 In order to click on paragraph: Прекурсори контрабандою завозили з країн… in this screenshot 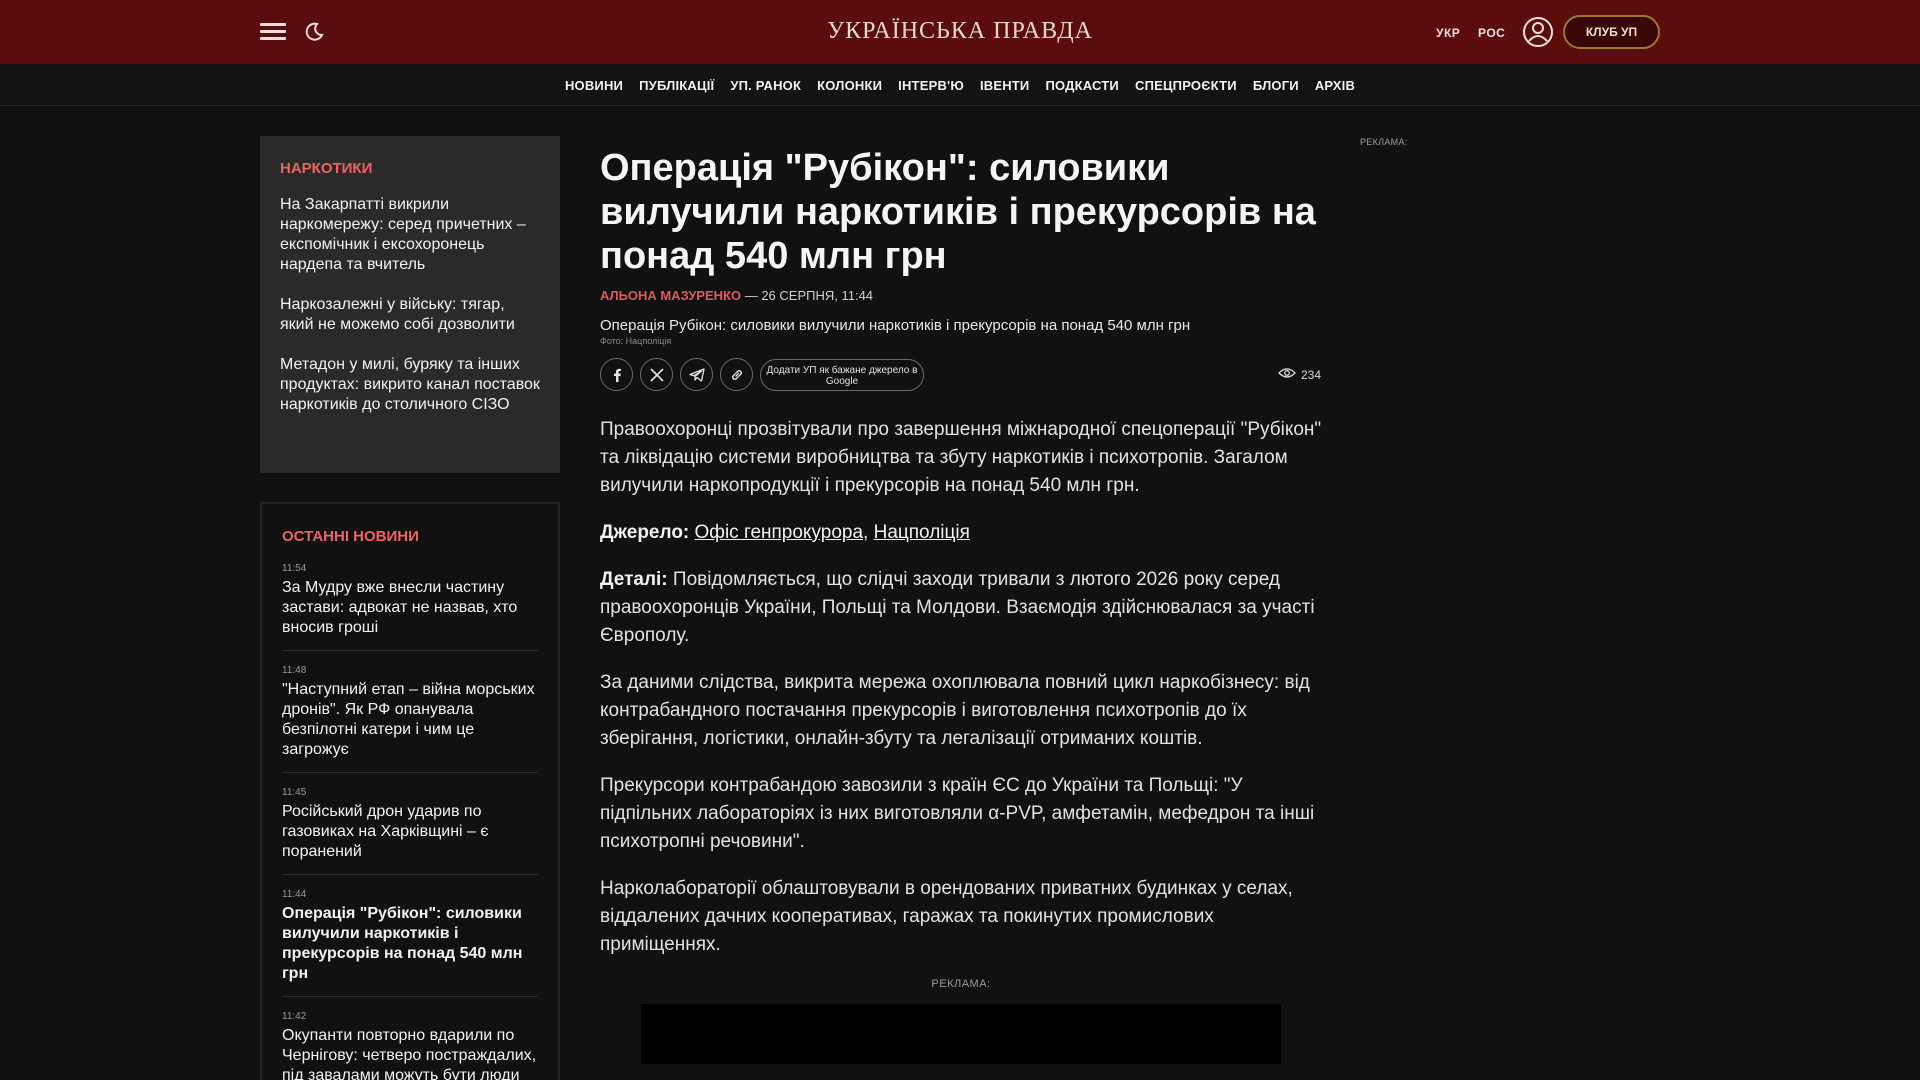, I will do `click(957, 813)`.